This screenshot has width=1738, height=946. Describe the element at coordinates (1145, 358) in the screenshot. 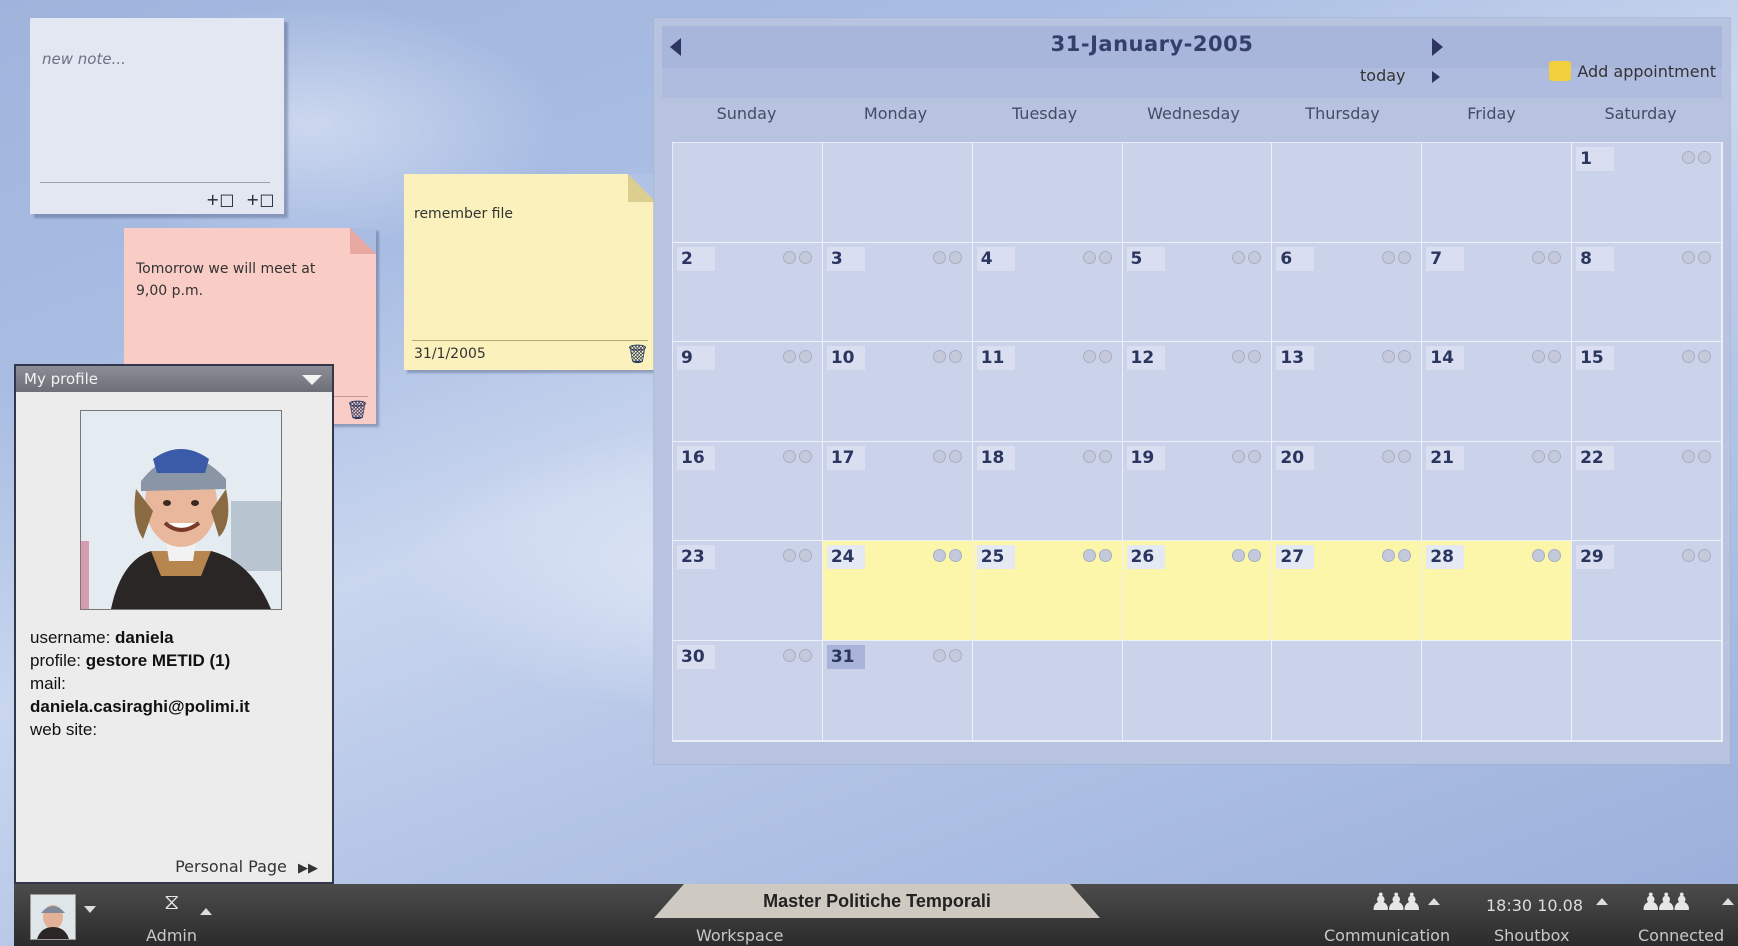

I see `day-number: 12` at that location.